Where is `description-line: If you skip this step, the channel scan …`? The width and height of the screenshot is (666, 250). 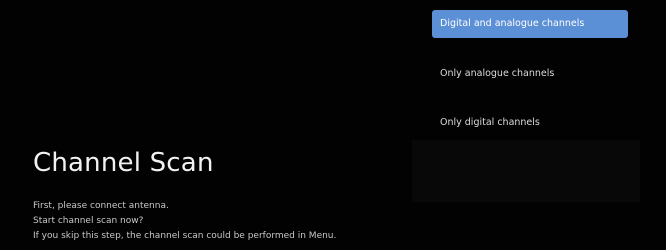 description-line: If you skip this step, the channel scan … is located at coordinates (185, 236).